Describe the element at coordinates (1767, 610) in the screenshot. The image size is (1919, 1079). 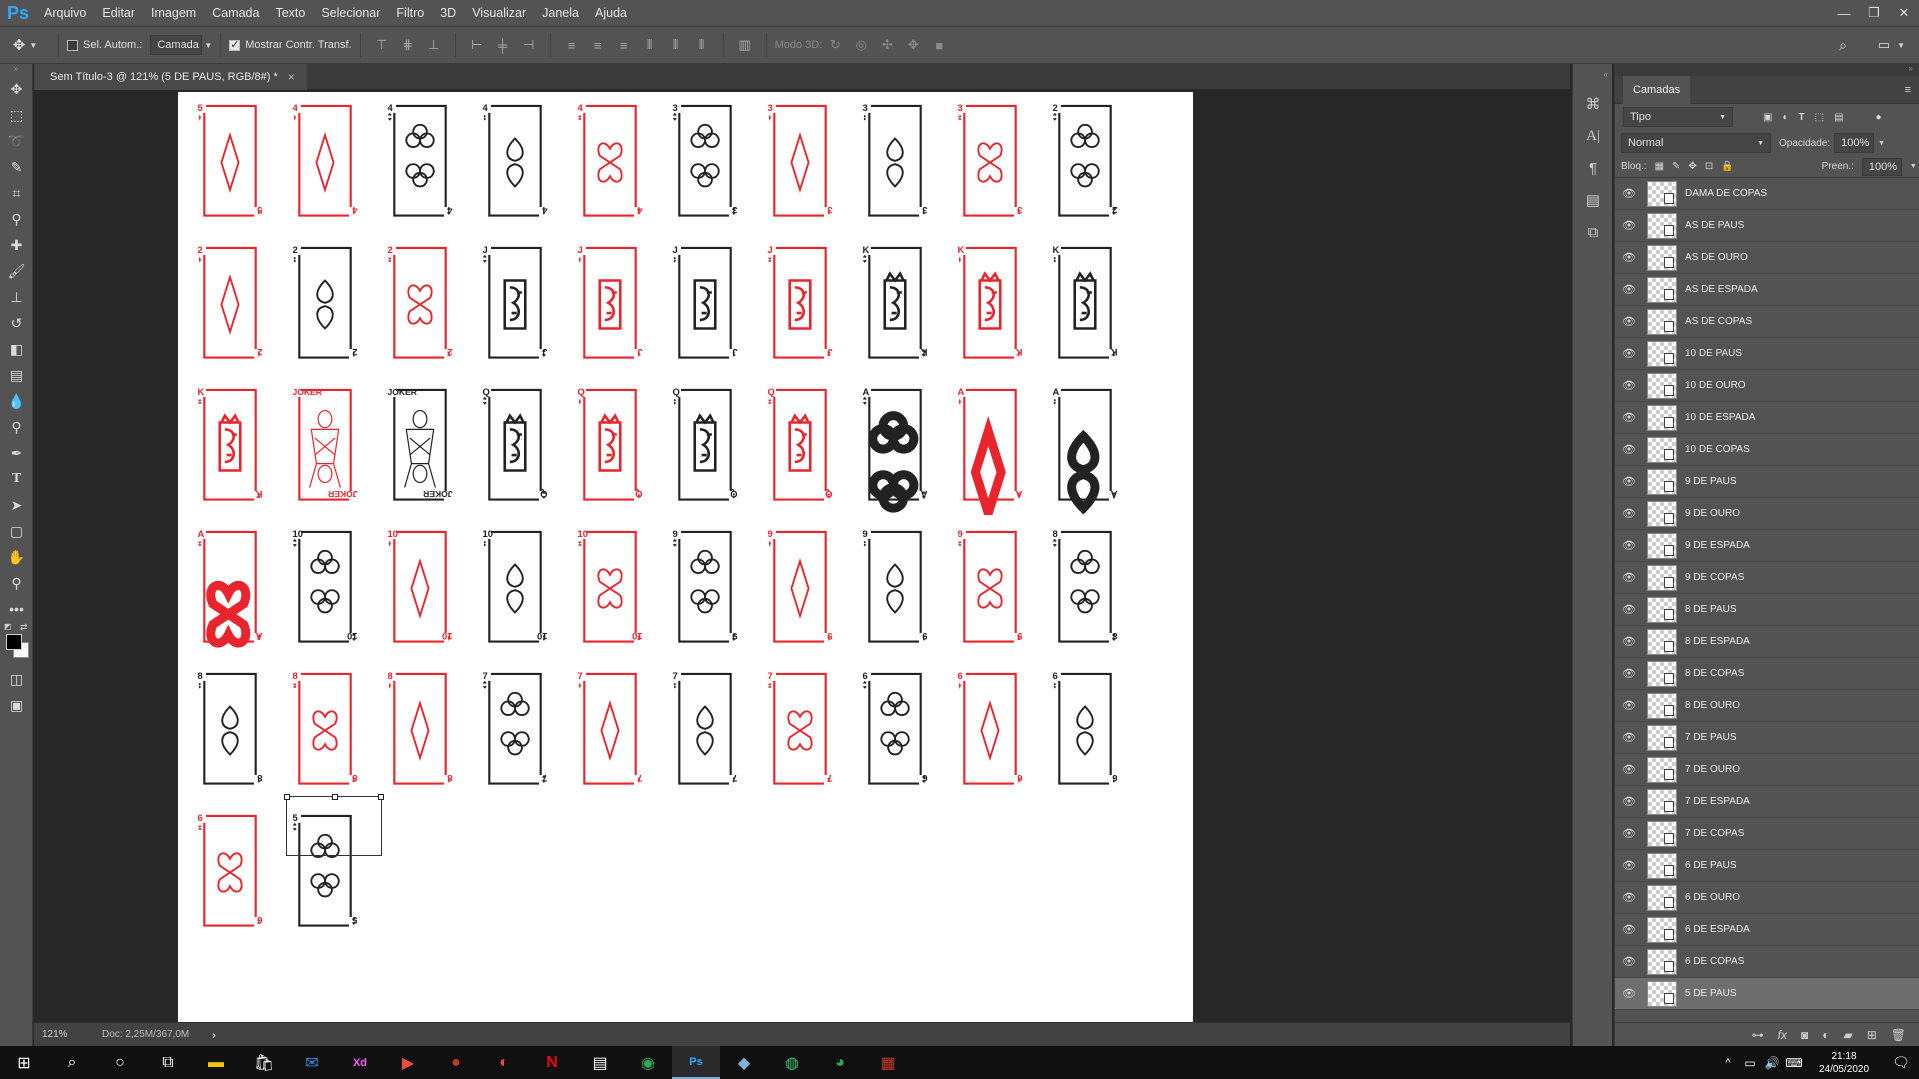
I see `layer-row: 👁 8 DE PAUS` at that location.